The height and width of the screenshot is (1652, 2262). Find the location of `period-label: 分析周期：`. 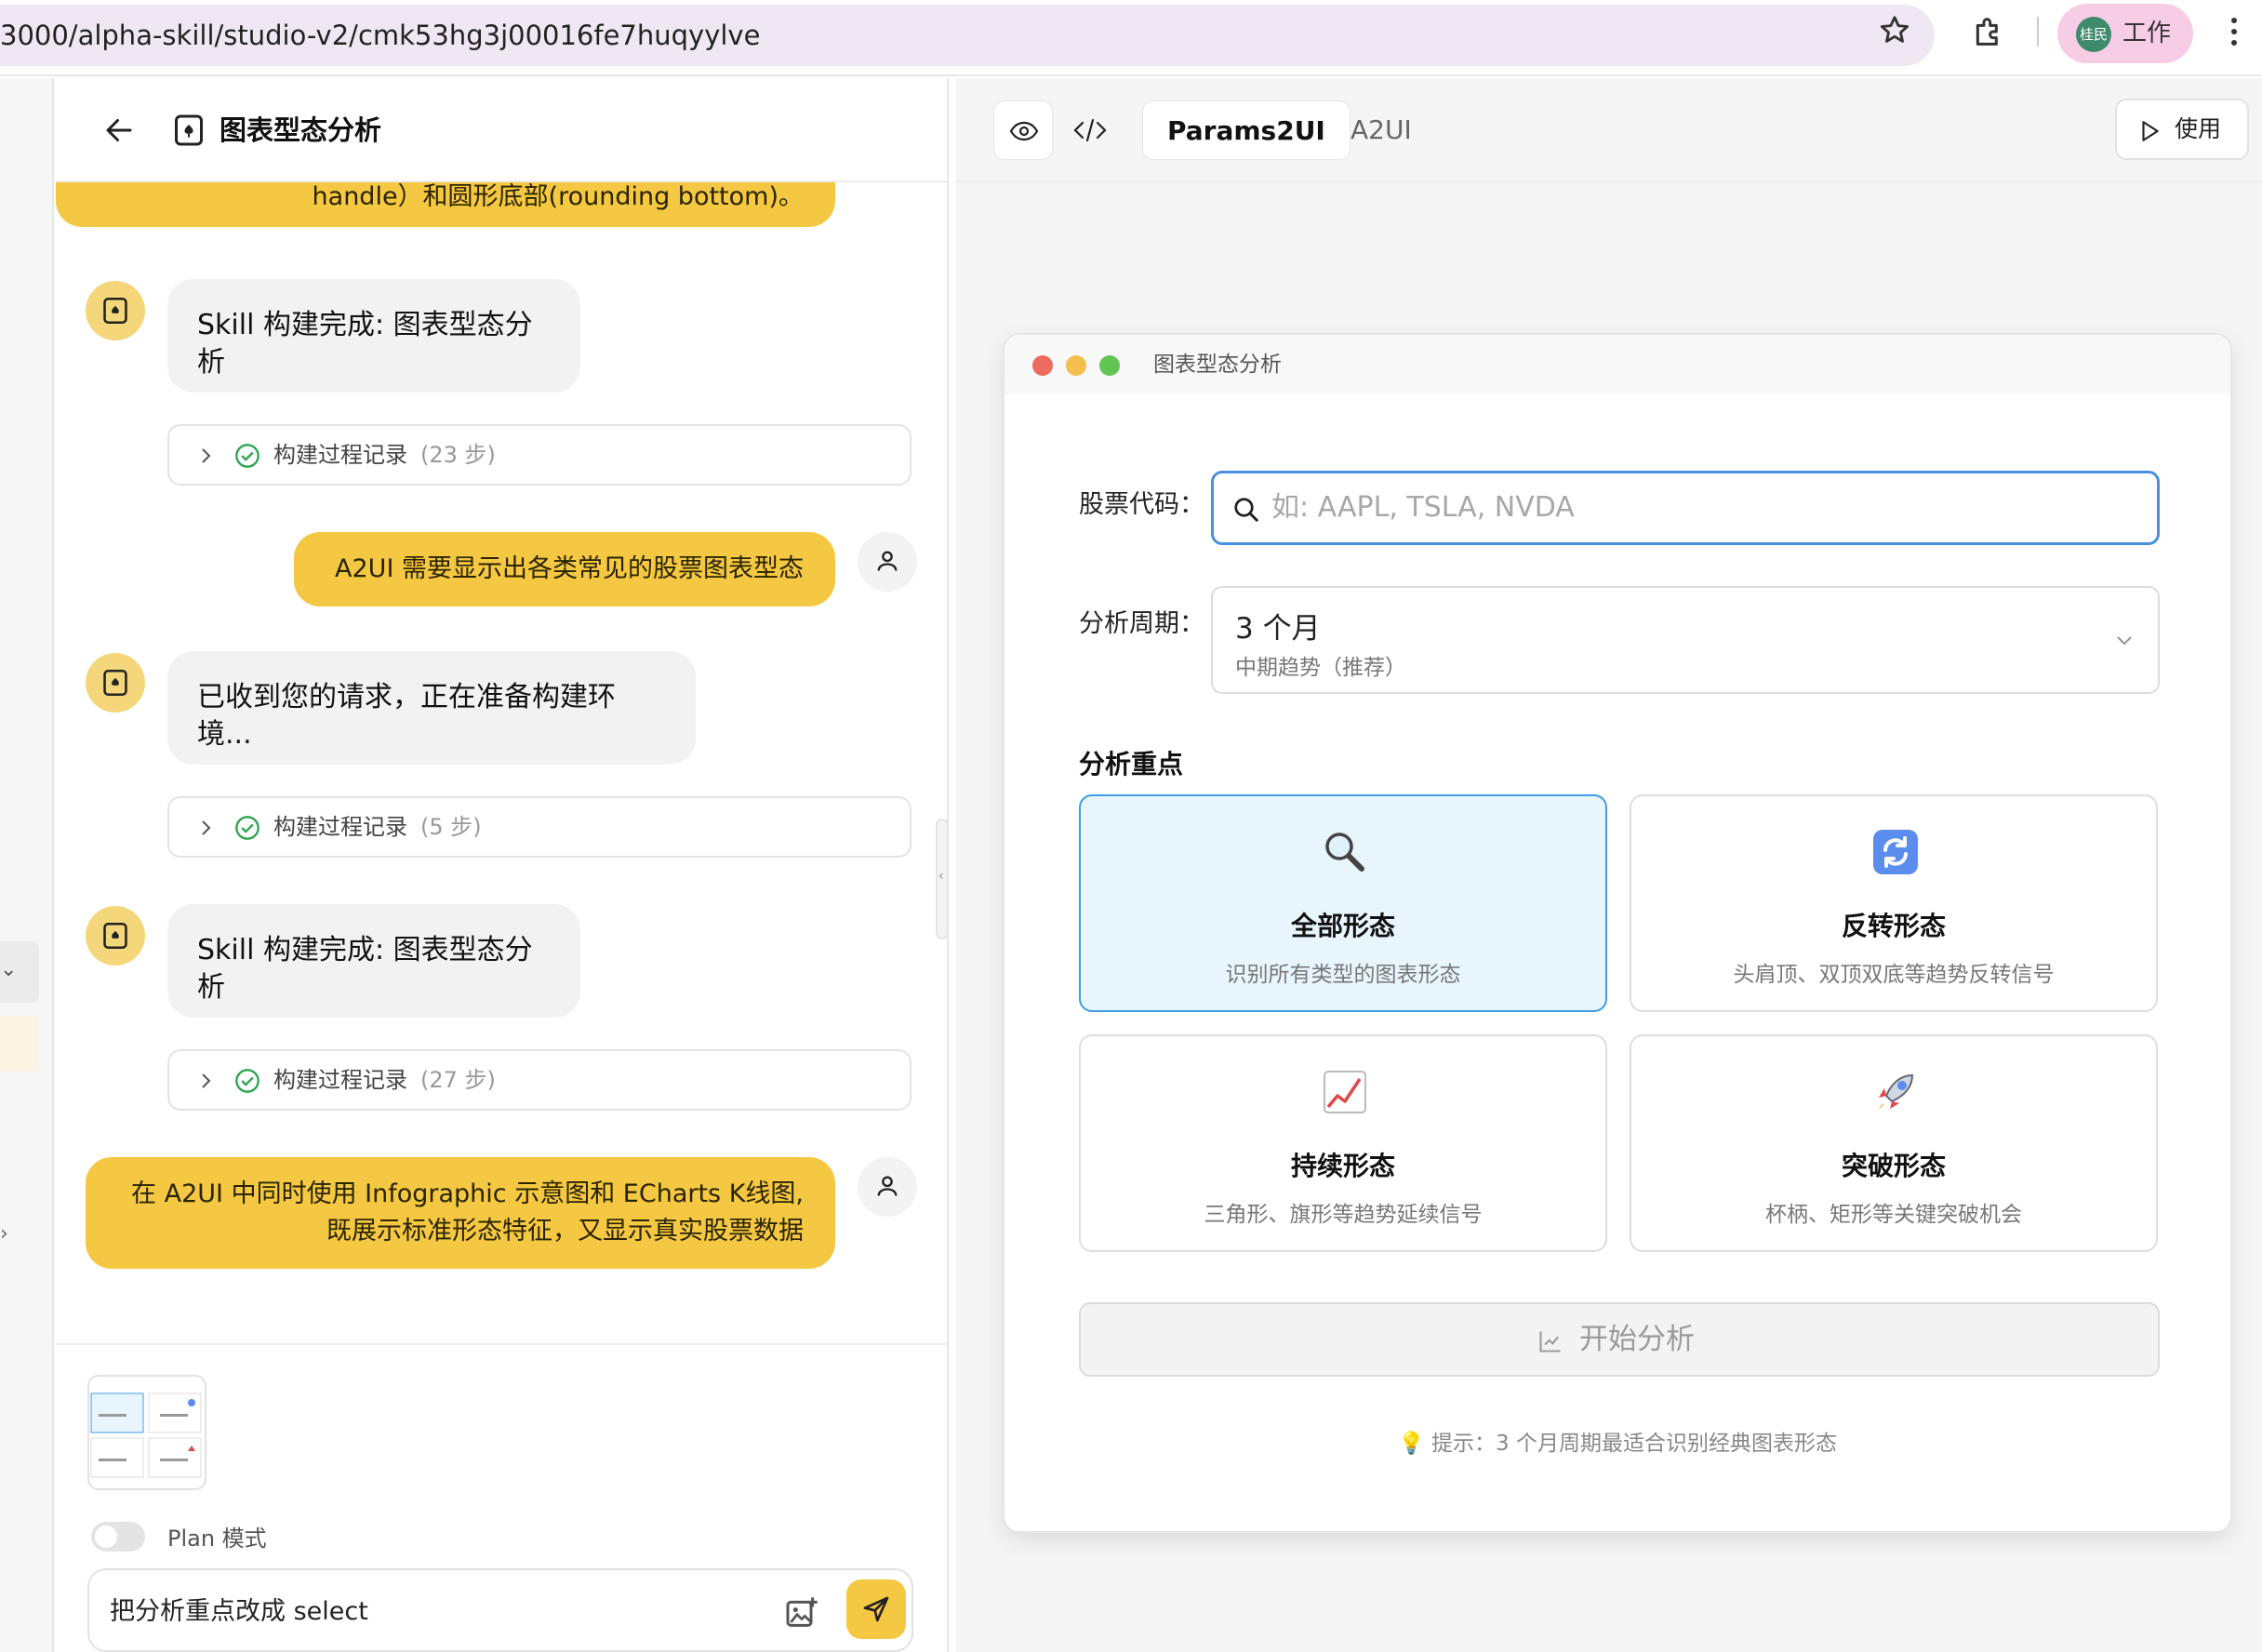

period-label: 分析周期： is located at coordinates (1141, 623).